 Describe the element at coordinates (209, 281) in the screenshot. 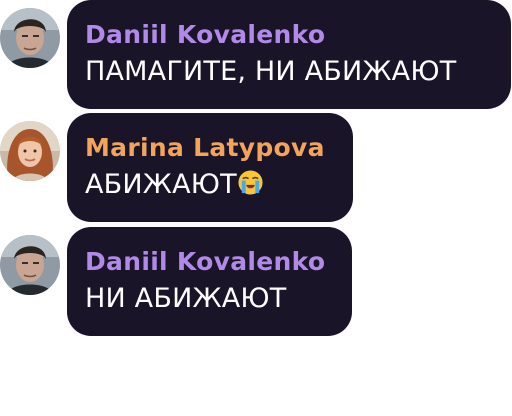

I see `message-bubble: Daniil Kovalenko НИ АБИЖАЮТ` at that location.